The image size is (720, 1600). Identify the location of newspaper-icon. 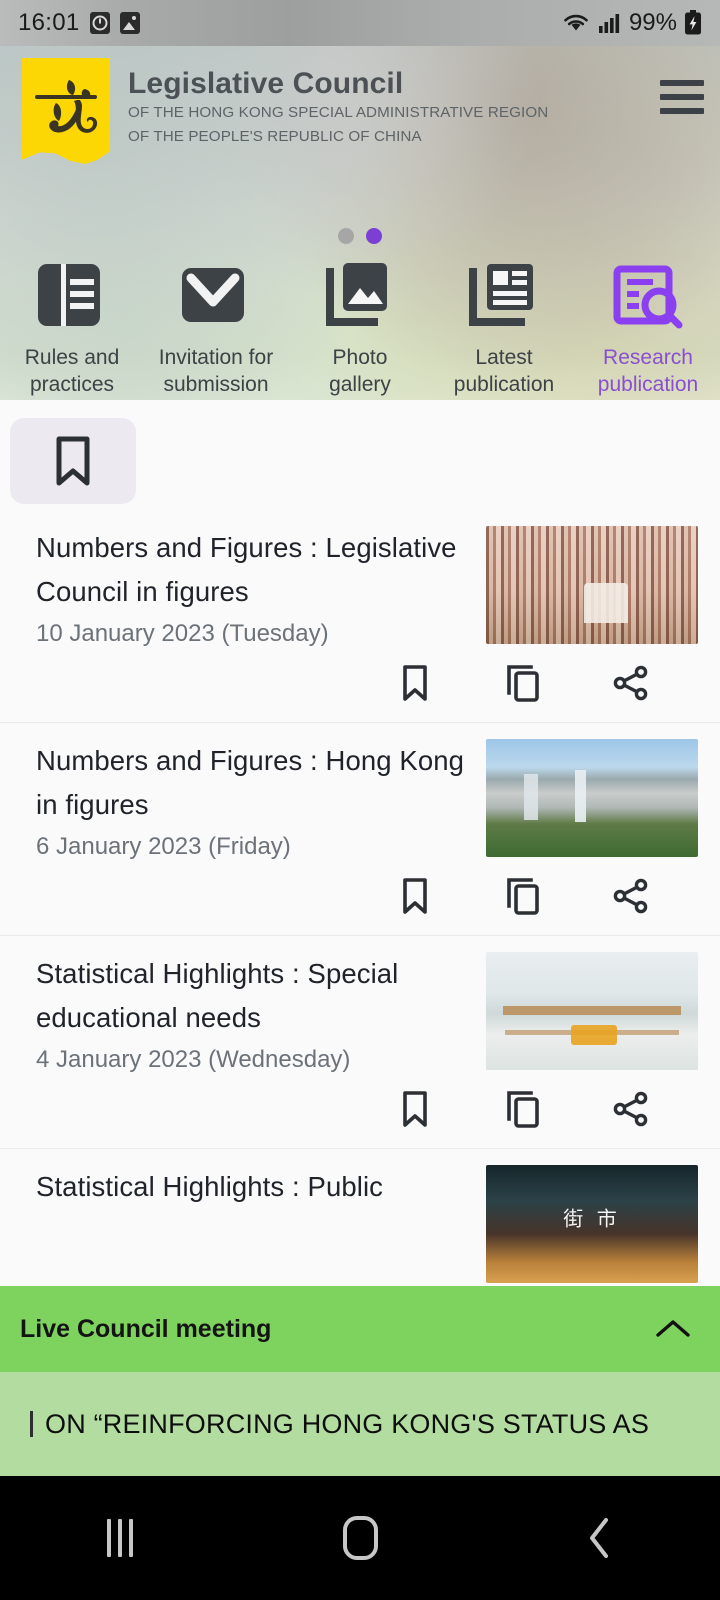
(504, 297).